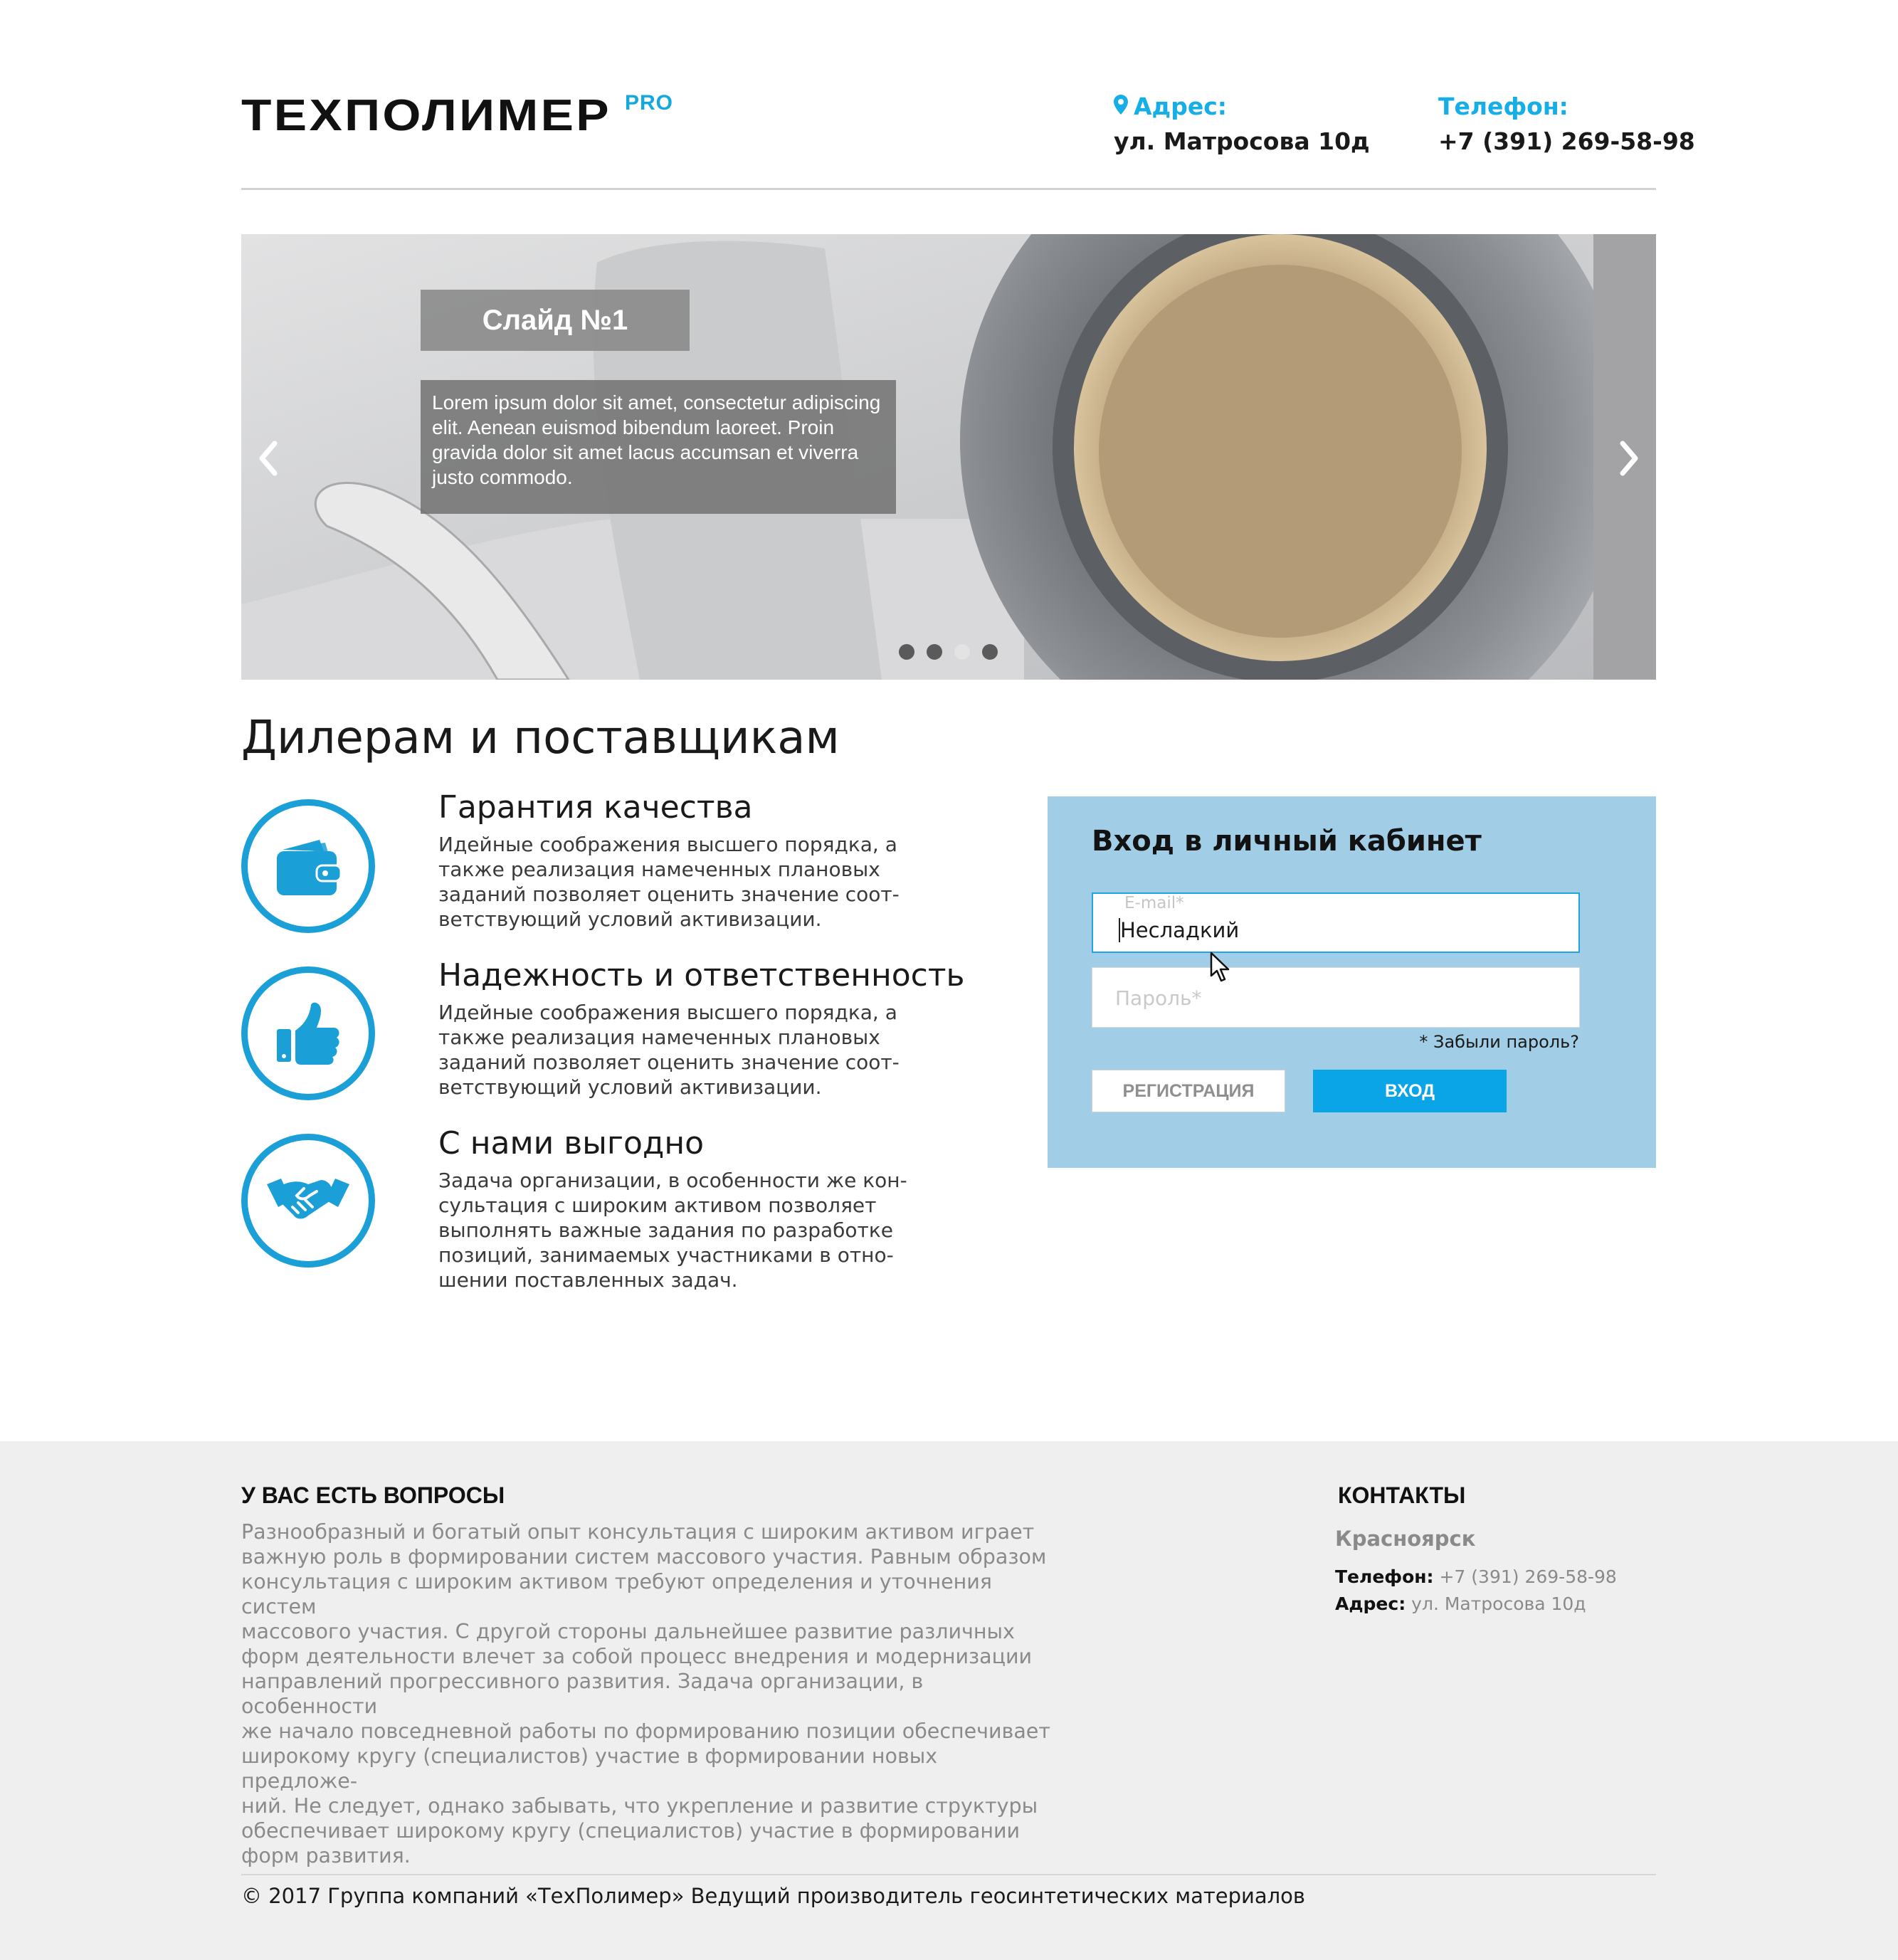  I want to click on contacts-address: Адрес: ул. Матросова 10д, so click(1460, 1604).